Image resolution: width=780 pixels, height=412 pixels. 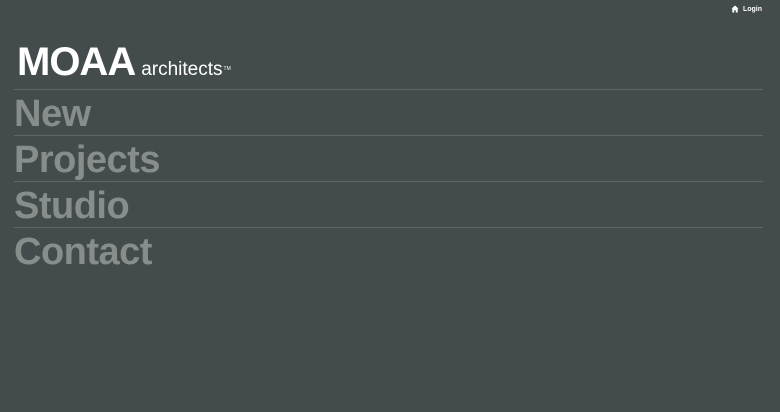 I want to click on nav-item-label: Projects, so click(x=87, y=160).